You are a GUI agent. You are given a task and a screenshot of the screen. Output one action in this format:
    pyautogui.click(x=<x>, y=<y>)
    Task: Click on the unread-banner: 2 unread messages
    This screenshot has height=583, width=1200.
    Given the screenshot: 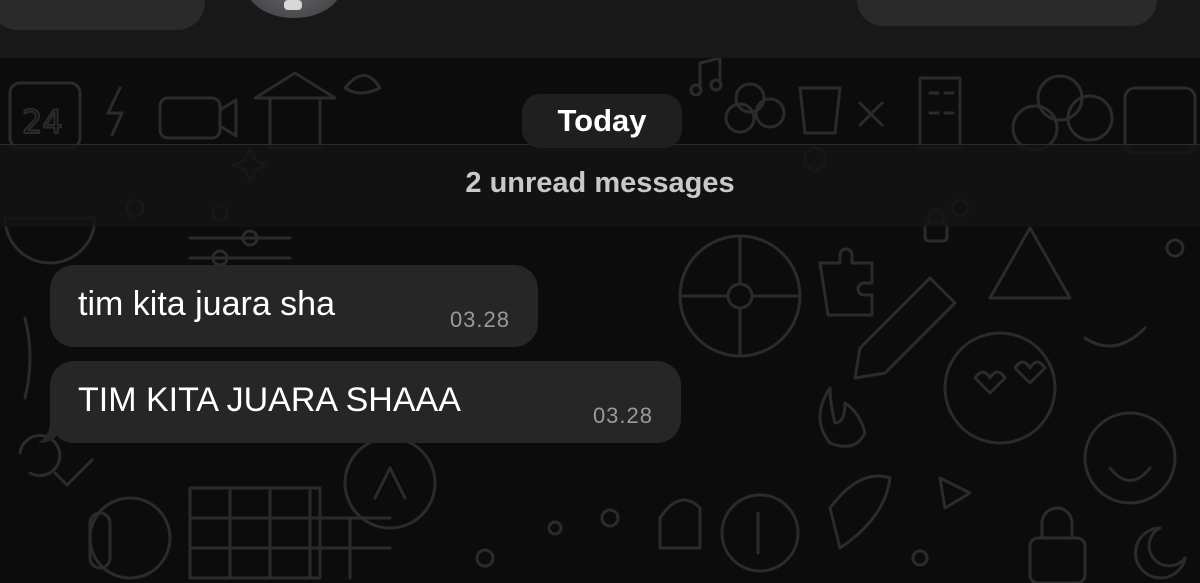 What is the action you would take?
    pyautogui.click(x=600, y=185)
    